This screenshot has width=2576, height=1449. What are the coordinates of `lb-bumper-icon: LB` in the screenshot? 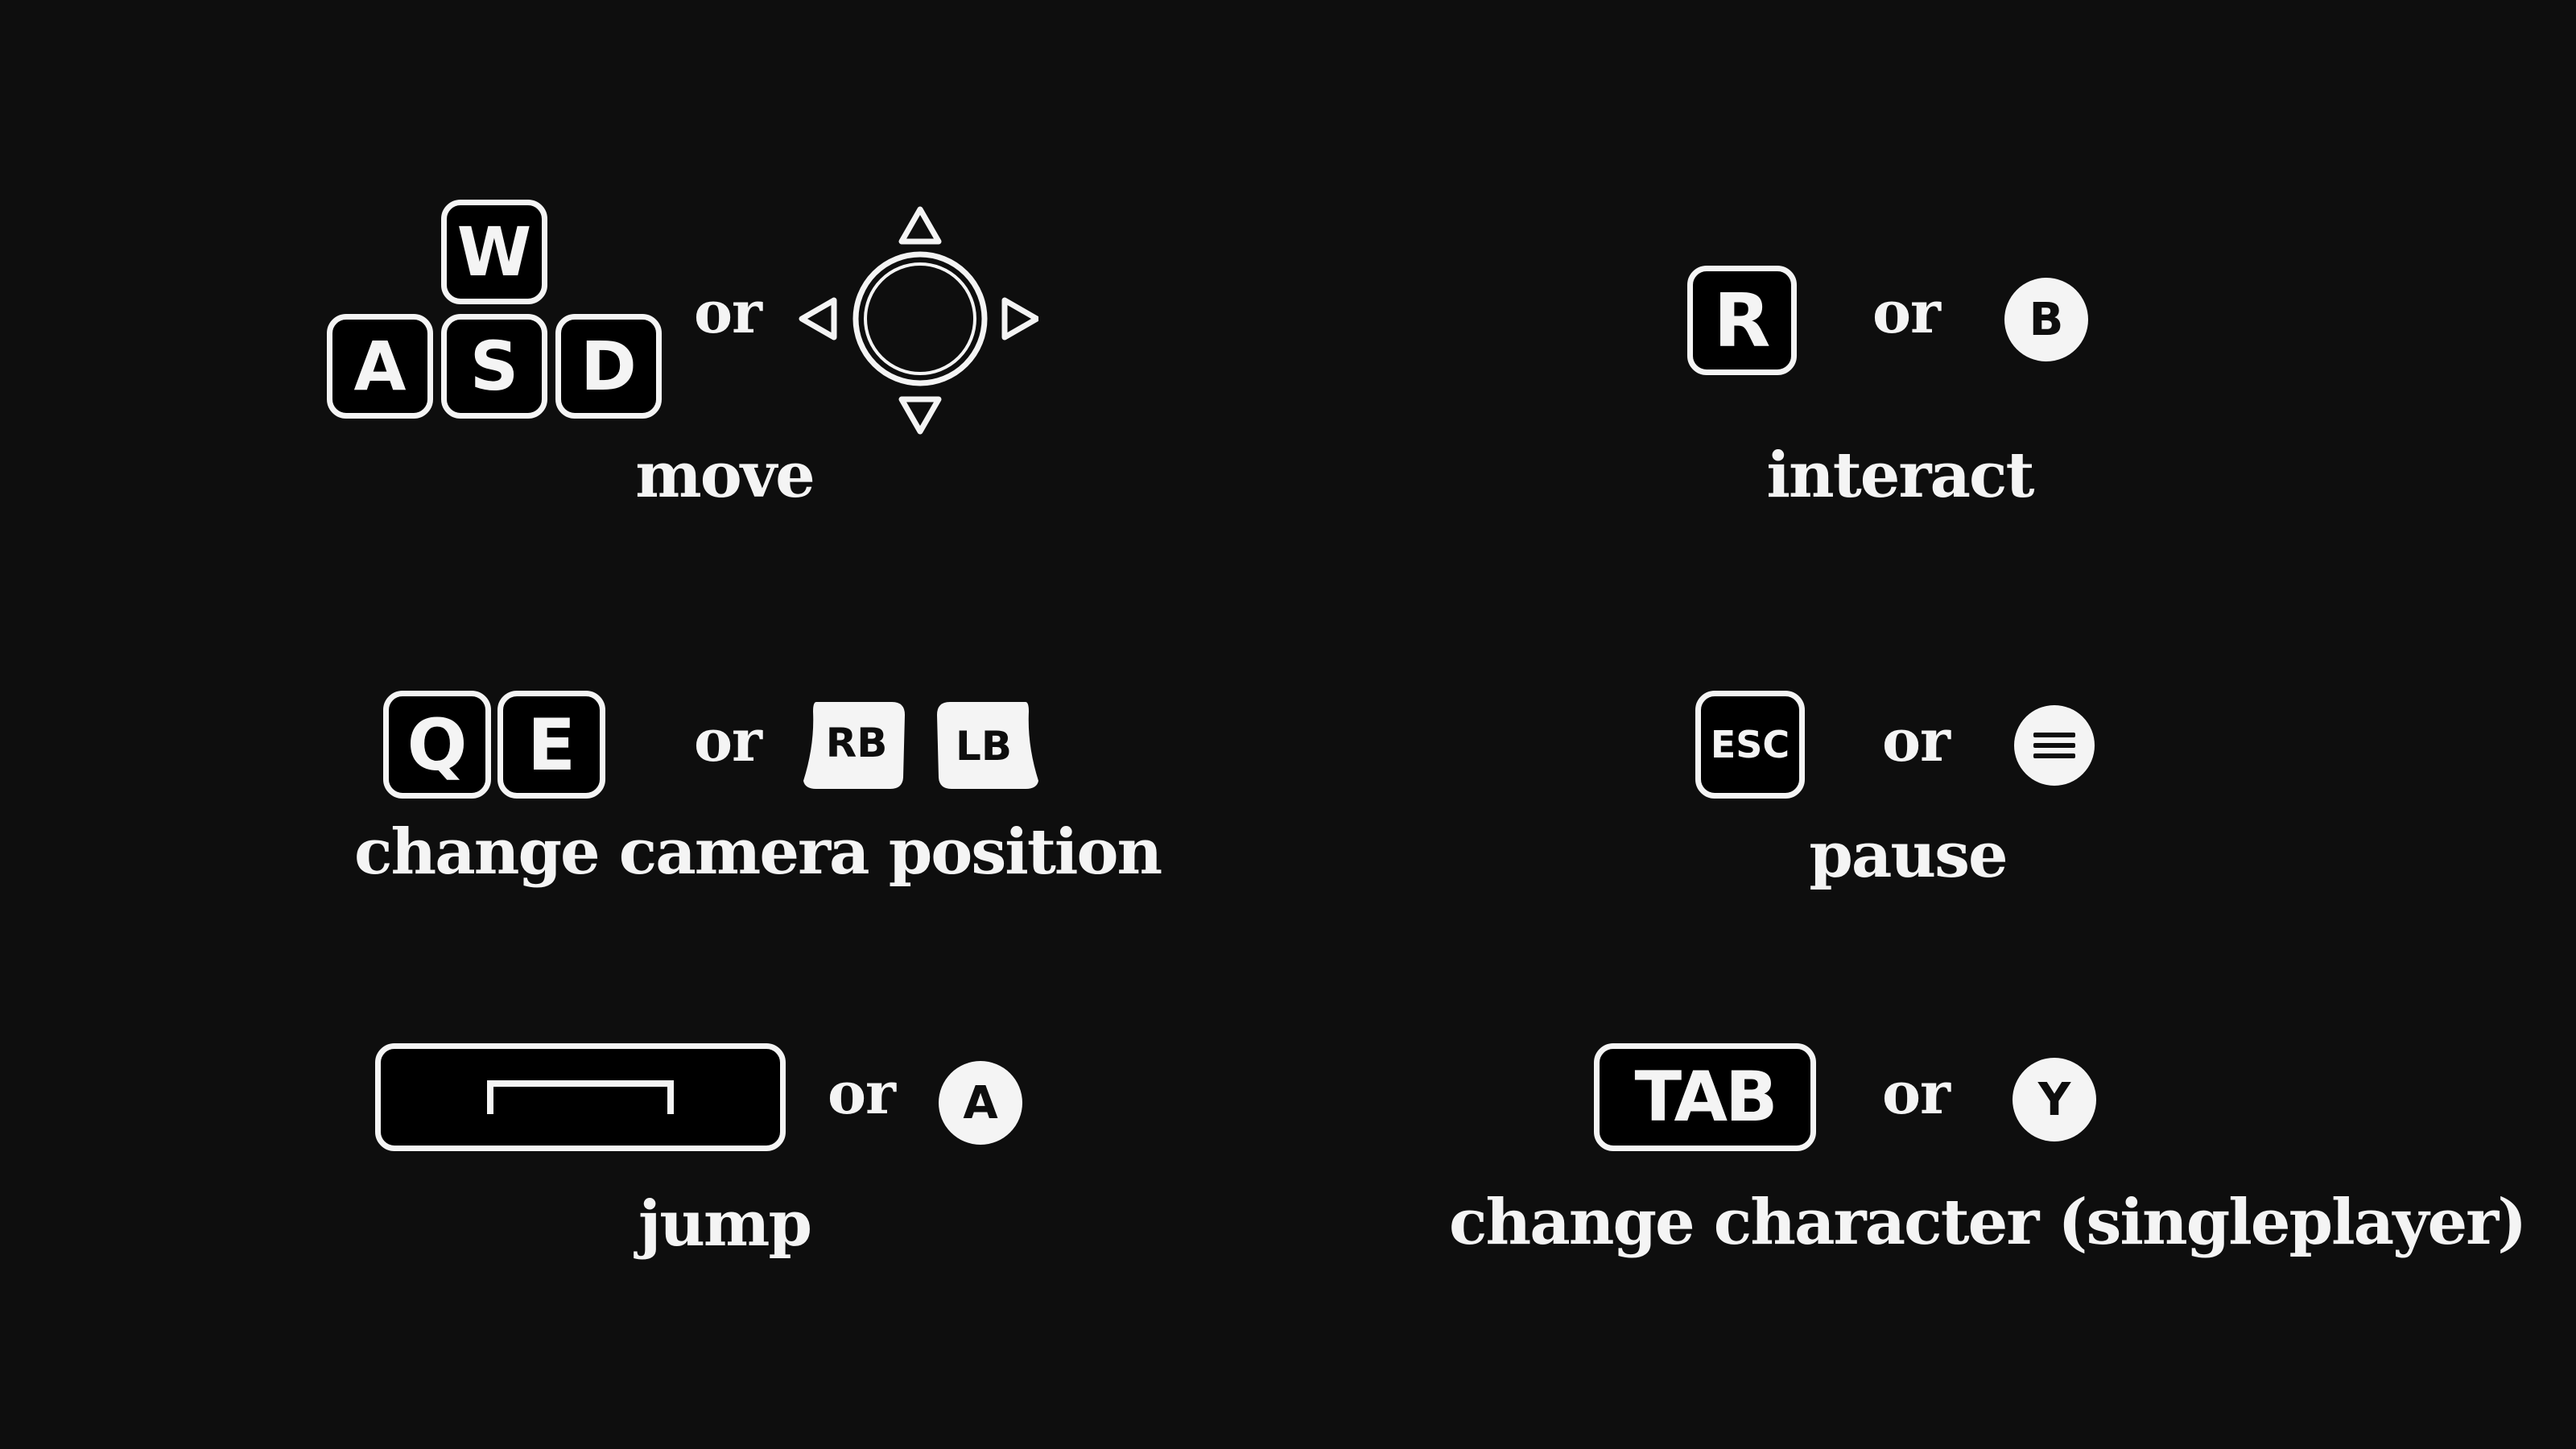 It's located at (987, 745).